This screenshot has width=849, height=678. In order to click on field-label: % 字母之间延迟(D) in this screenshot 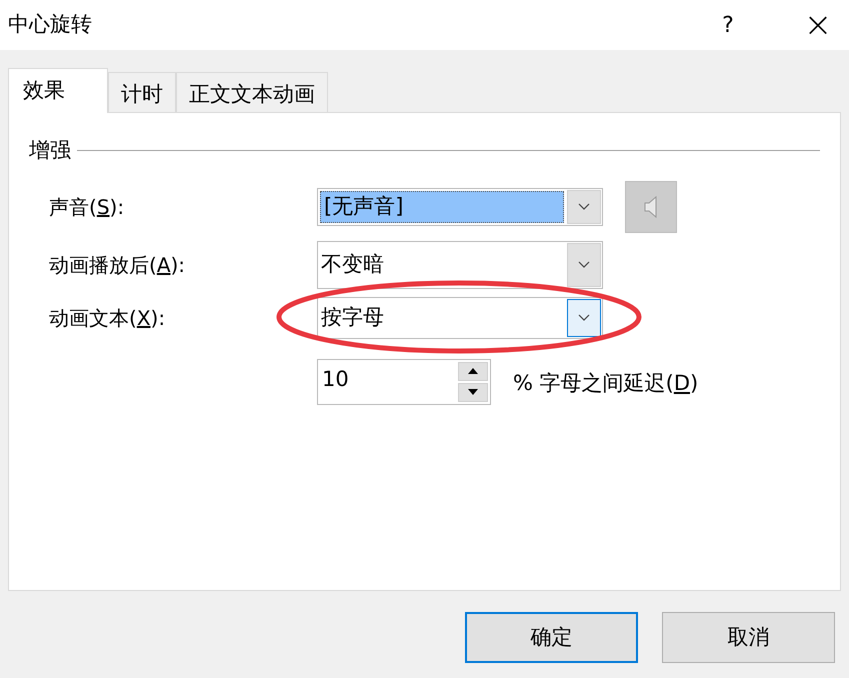, I will do `click(605, 383)`.